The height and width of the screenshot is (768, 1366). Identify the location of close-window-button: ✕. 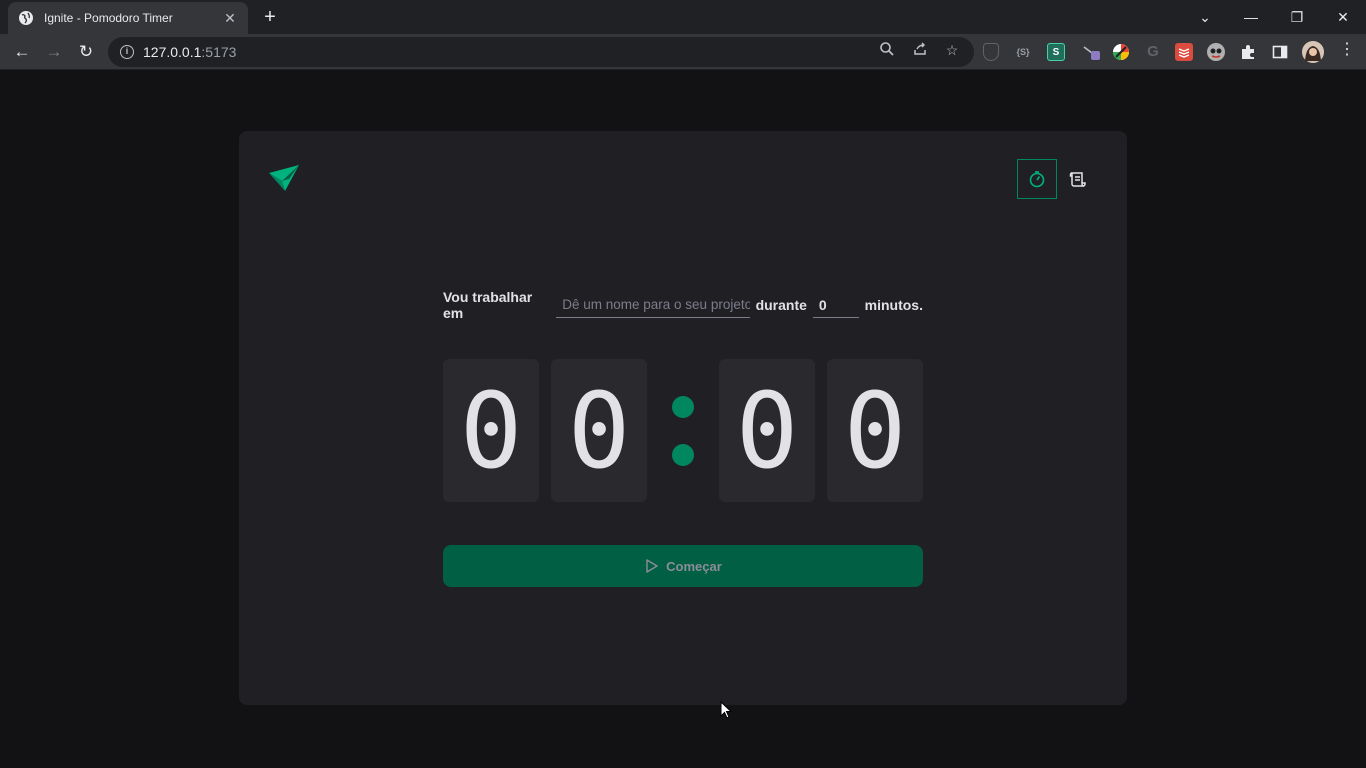
(1343, 17).